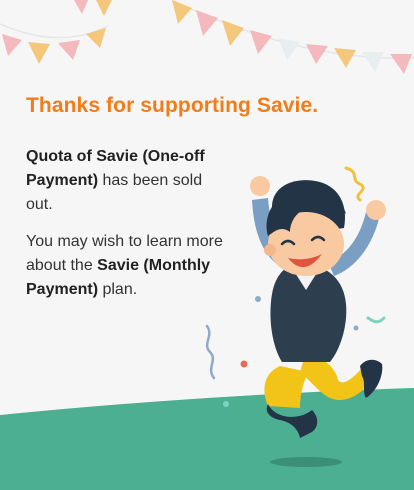  What do you see at coordinates (260, 186) in the screenshot?
I see `left-hand` at bounding box center [260, 186].